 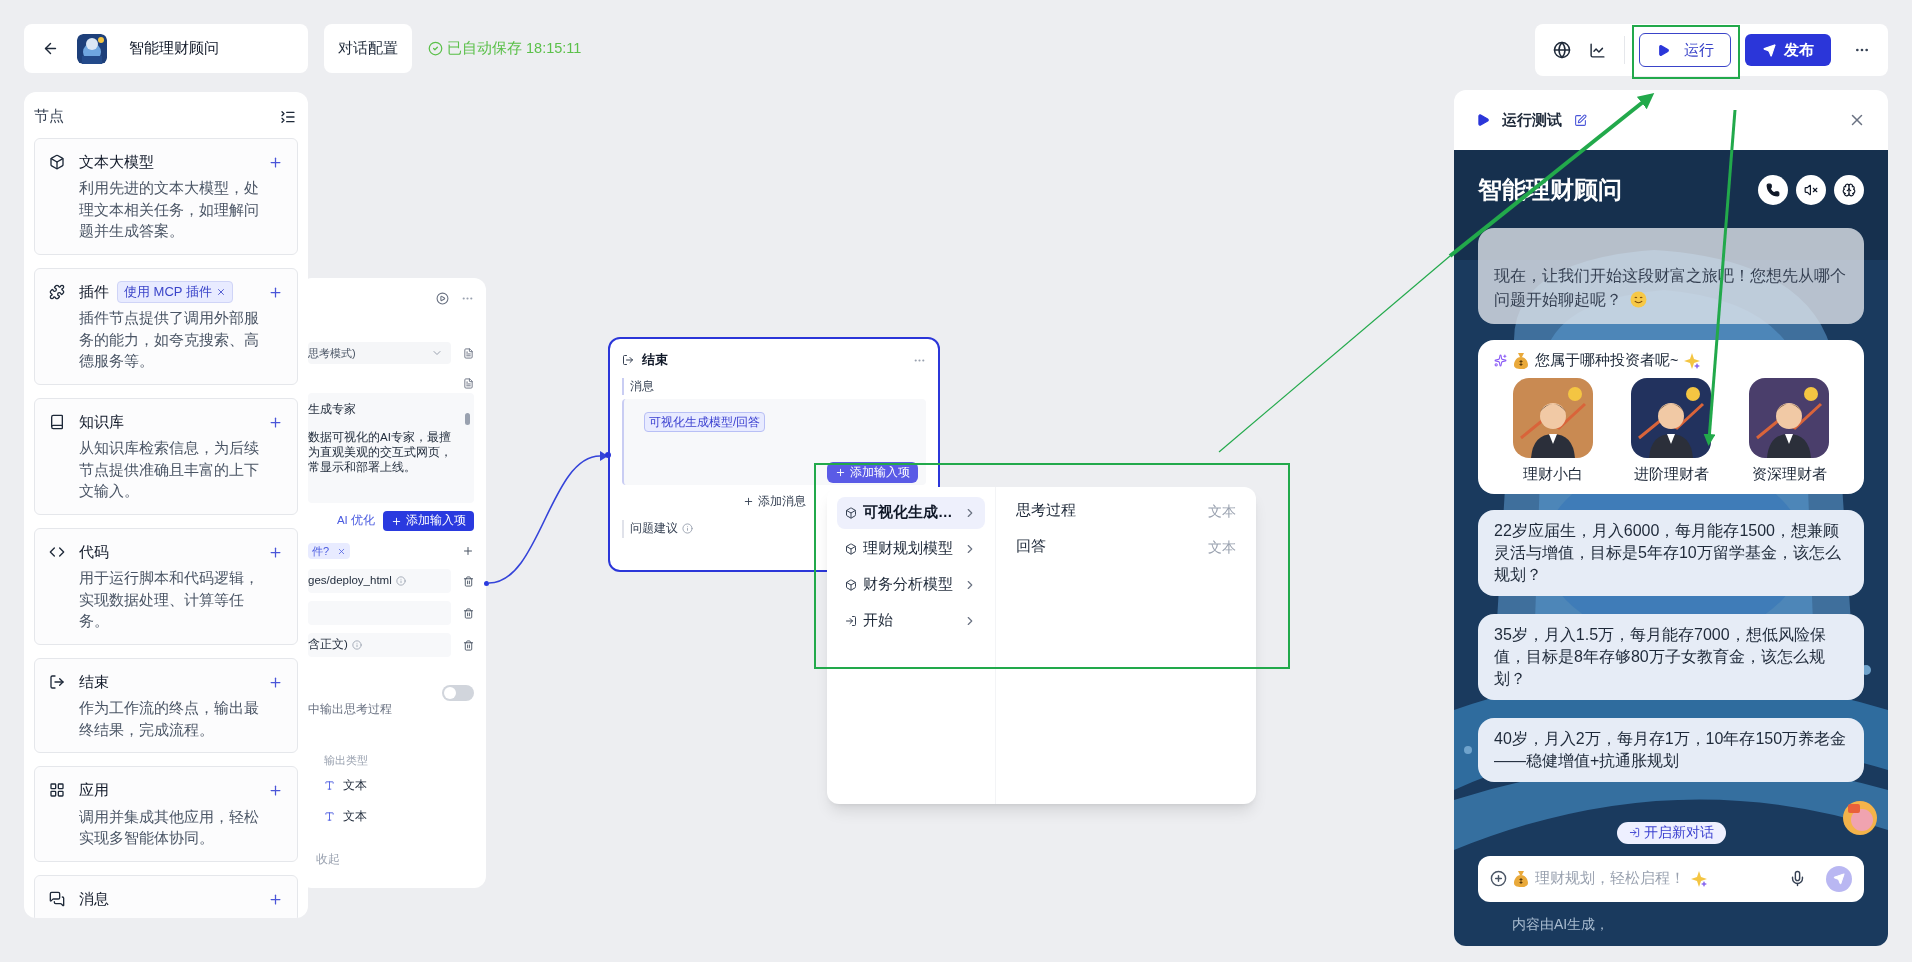 I want to click on menu-item: 回答 文本, so click(x=1126, y=547).